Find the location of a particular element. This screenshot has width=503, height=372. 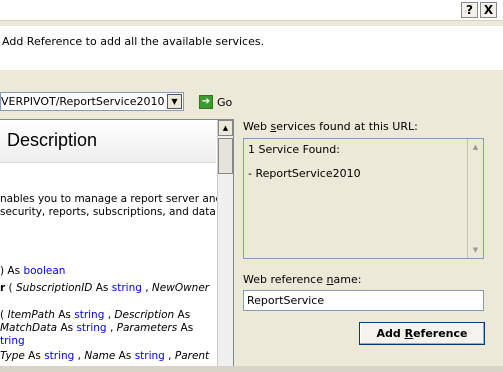

method-line: Type As string , Name As string , Parent is located at coordinates (104, 356).